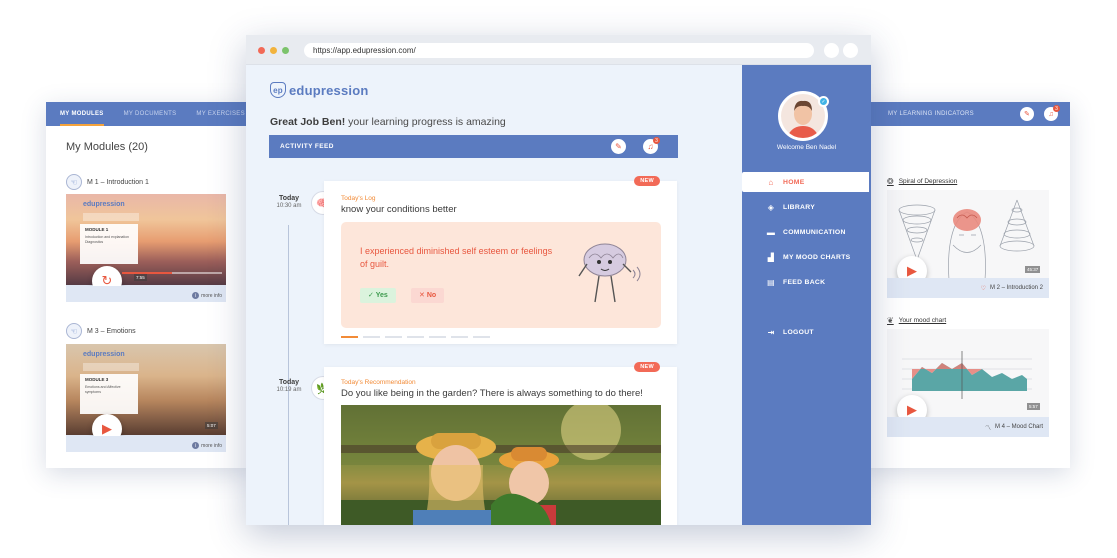 This screenshot has height=558, width=1117. Describe the element at coordinates (278, 90) in the screenshot. I see `logo-icon: ep` at that location.